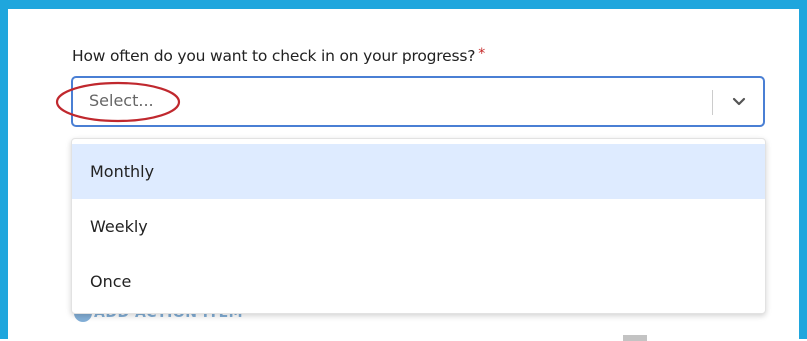  Describe the element at coordinates (712, 102) in the screenshot. I see `select-divider` at that location.